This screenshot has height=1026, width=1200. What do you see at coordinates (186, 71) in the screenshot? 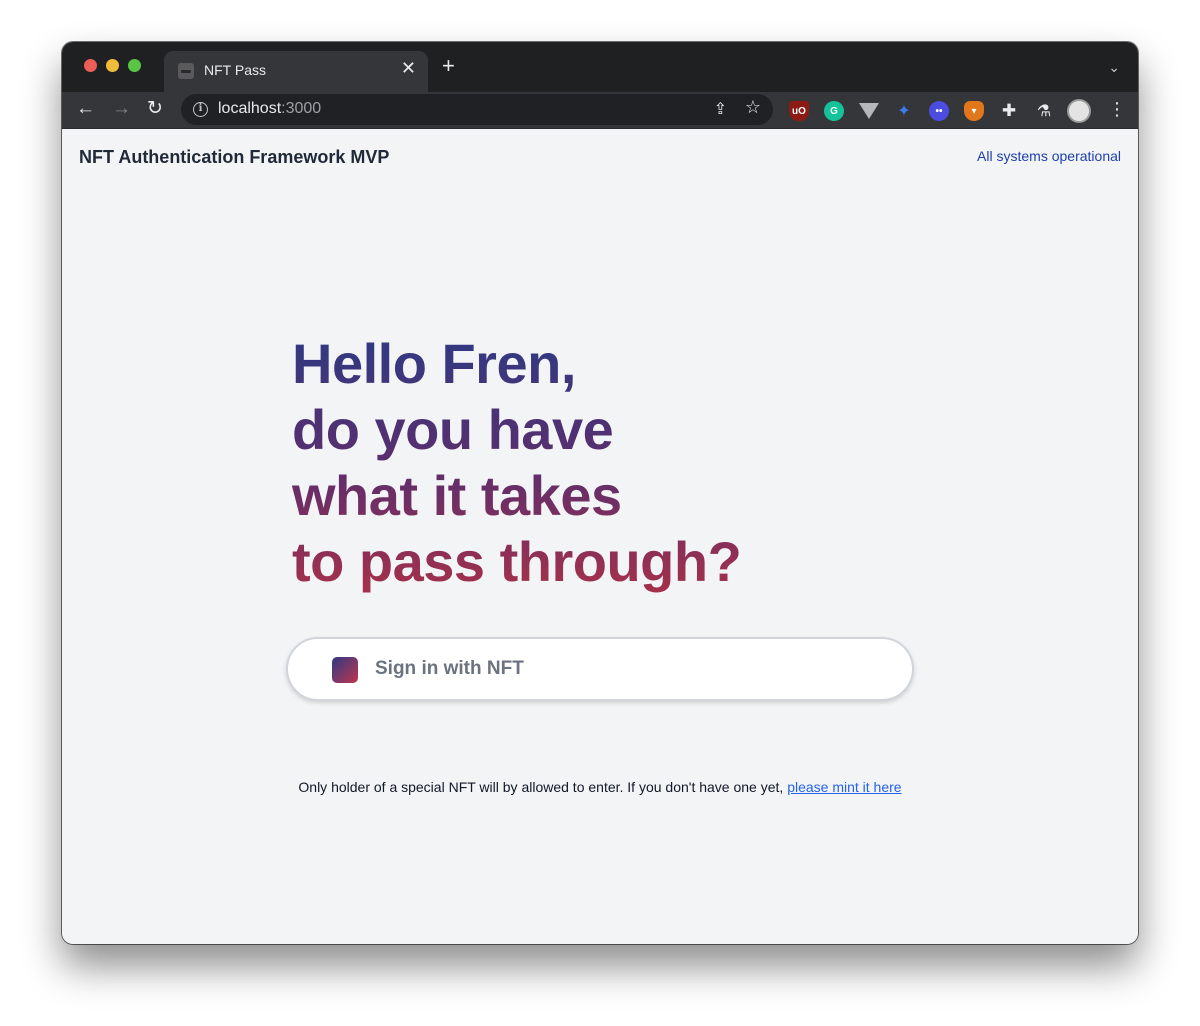
I see `favicon-icon` at bounding box center [186, 71].